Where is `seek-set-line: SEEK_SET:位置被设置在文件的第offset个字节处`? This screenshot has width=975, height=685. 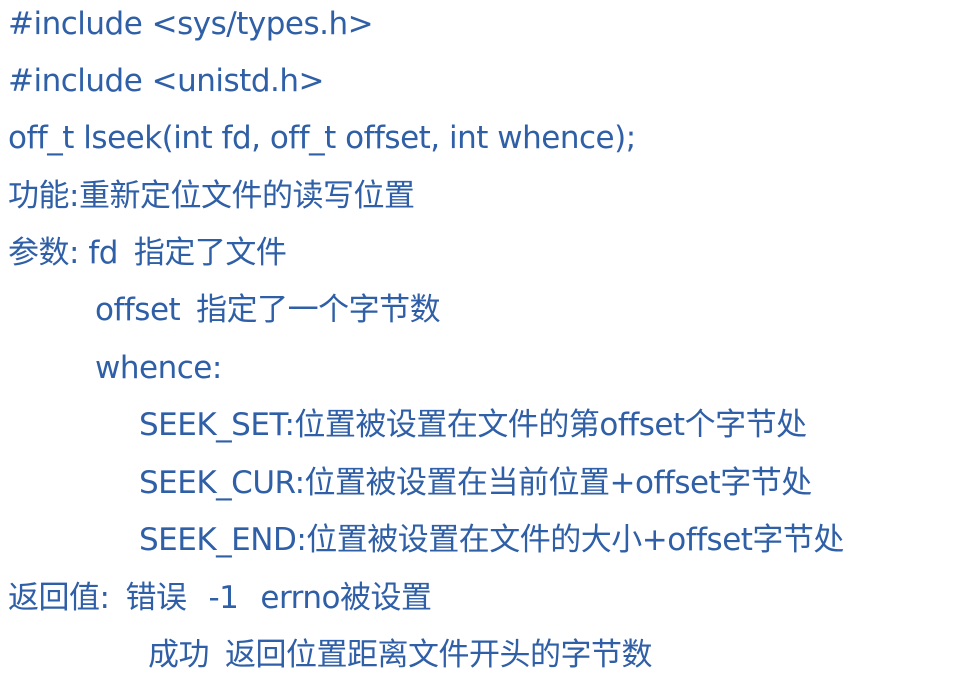
seek-set-line: SEEK_SET:位置被设置在文件的第offset个字节处 is located at coordinates (473, 425).